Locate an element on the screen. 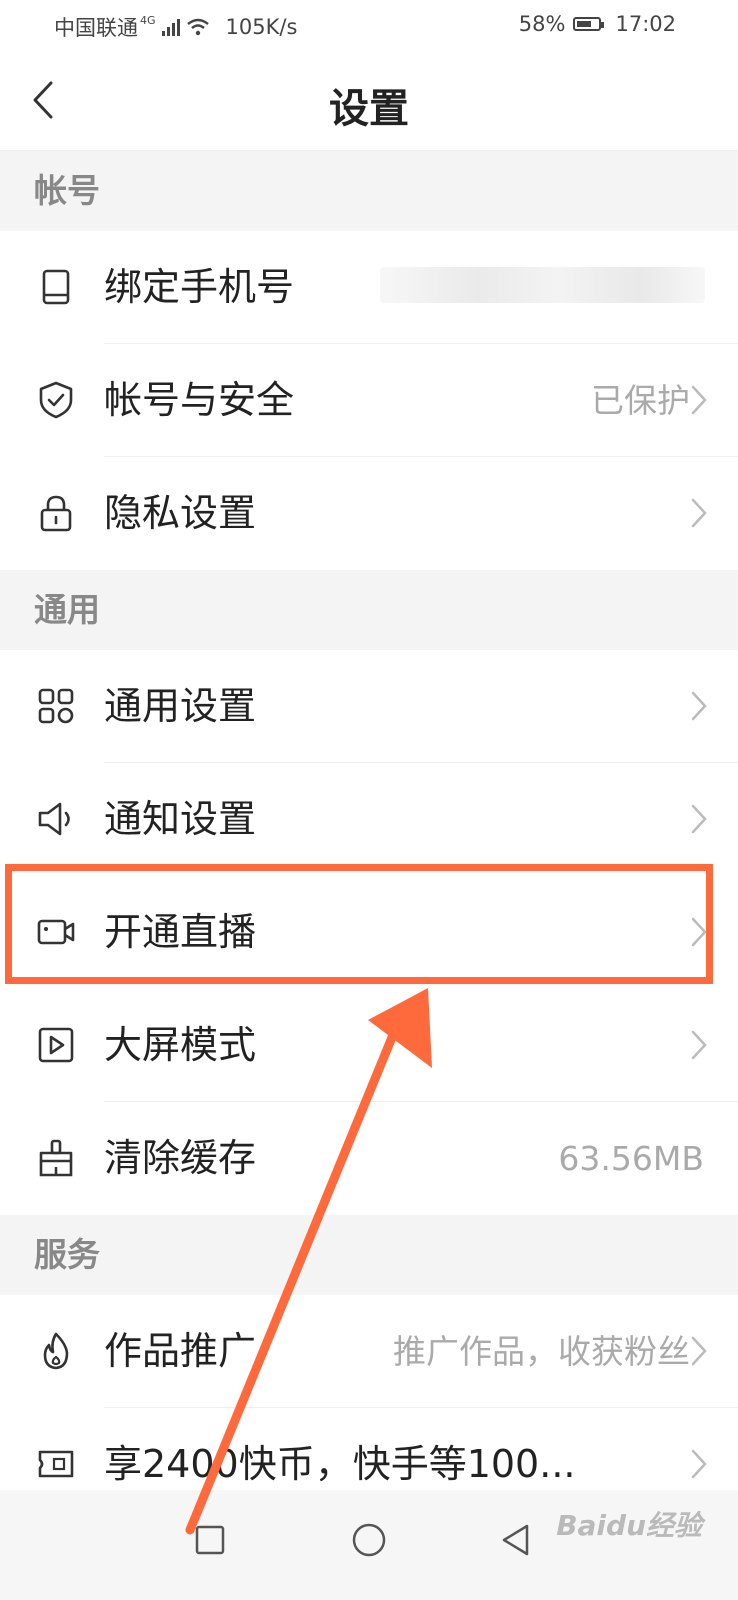  flame-icon is located at coordinates (56, 1351).